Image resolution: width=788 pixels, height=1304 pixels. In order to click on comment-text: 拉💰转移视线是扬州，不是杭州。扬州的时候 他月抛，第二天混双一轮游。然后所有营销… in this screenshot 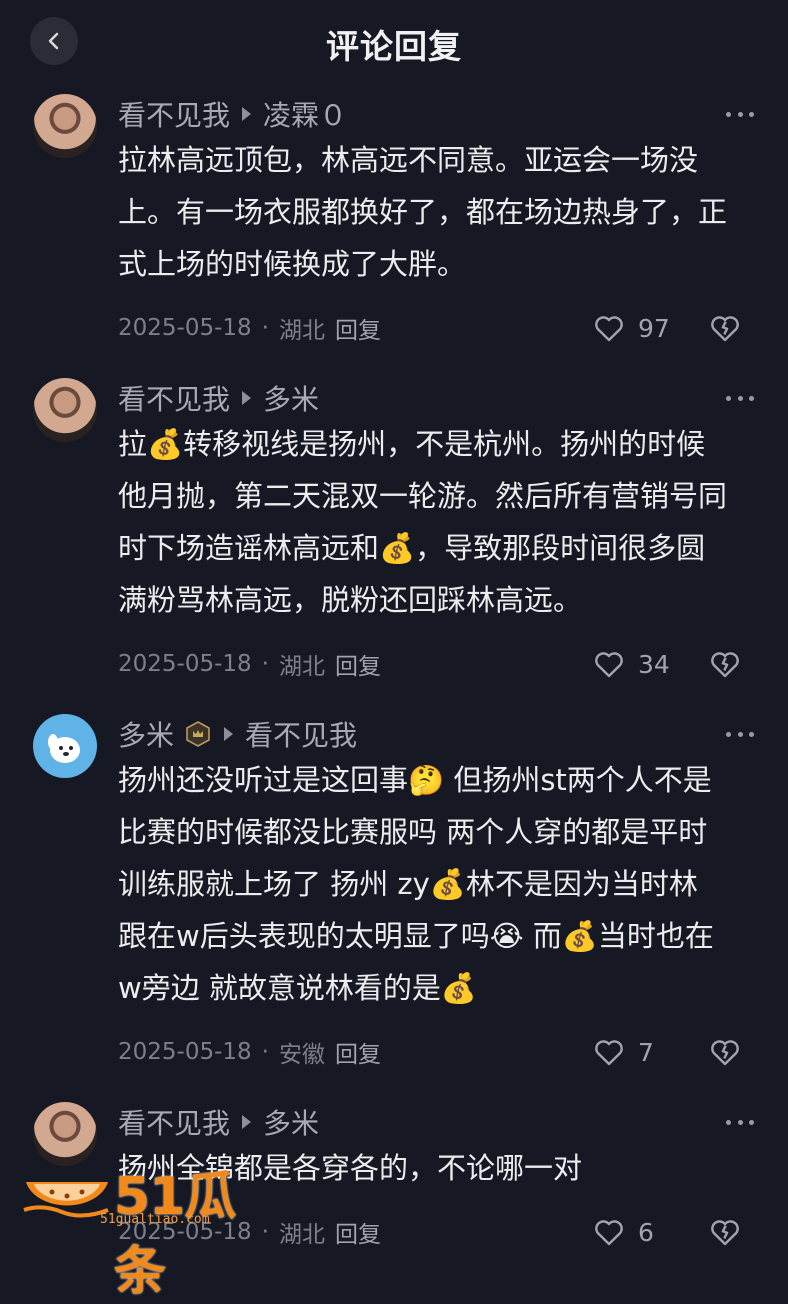, I will do `click(423, 522)`.